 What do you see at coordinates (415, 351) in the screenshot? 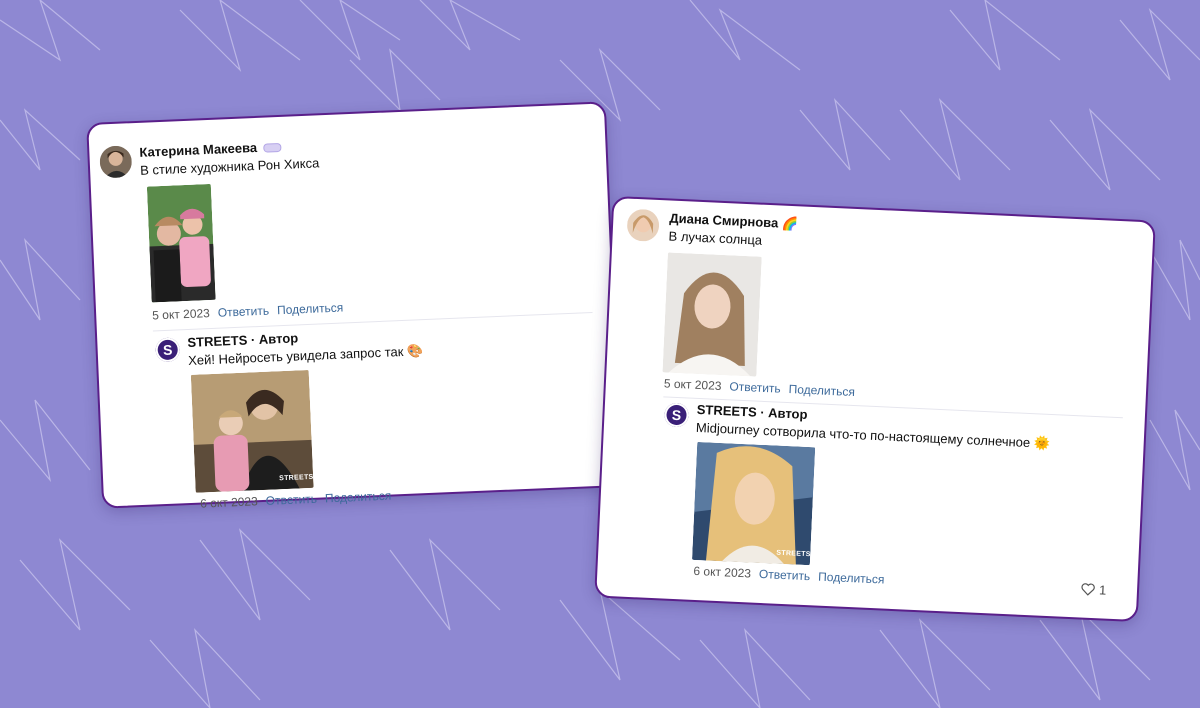
I see `palette-icon: 🎨` at bounding box center [415, 351].